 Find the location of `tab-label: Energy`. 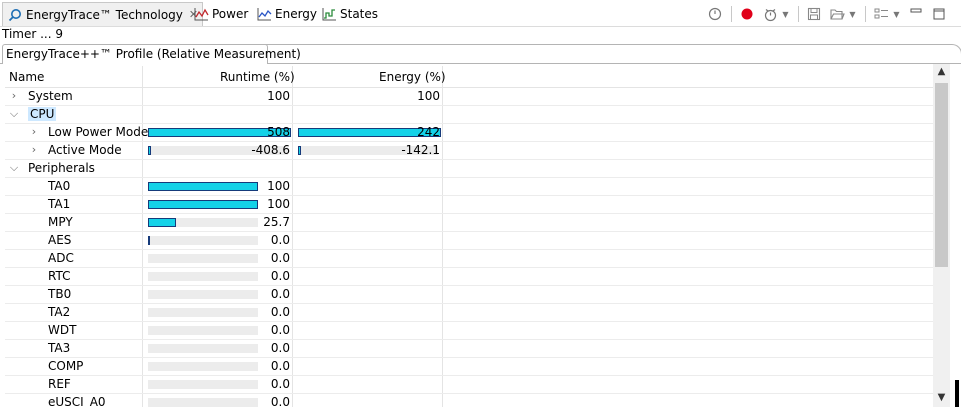

tab-label: Energy is located at coordinates (296, 14).